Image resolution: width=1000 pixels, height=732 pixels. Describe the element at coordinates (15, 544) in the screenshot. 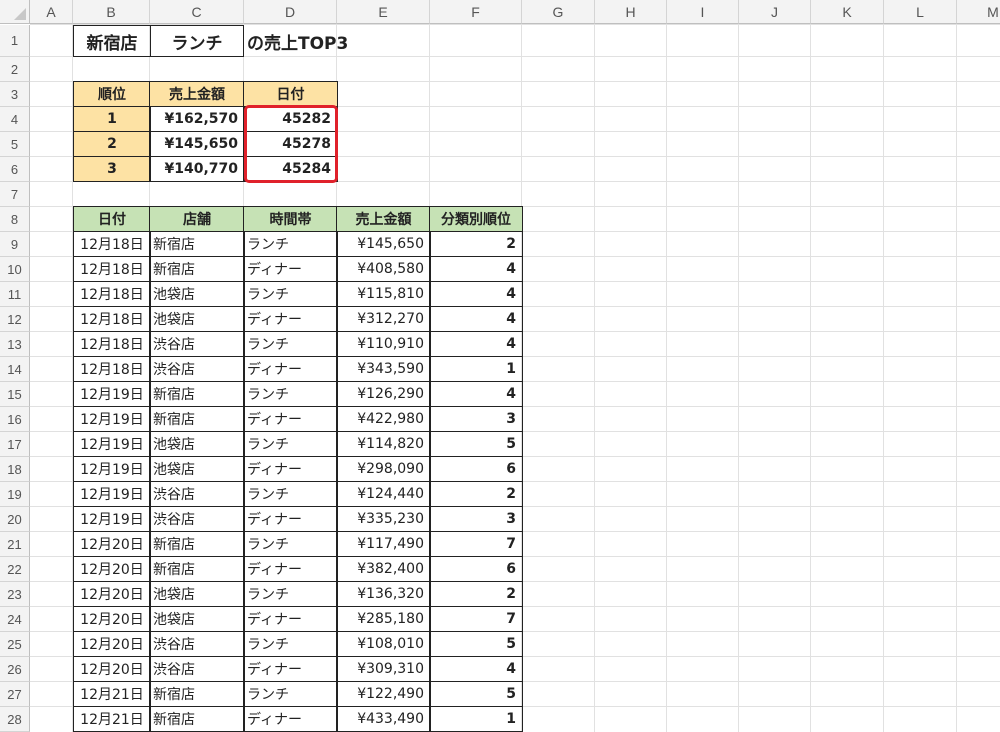

I see `row-header-21: 21` at that location.